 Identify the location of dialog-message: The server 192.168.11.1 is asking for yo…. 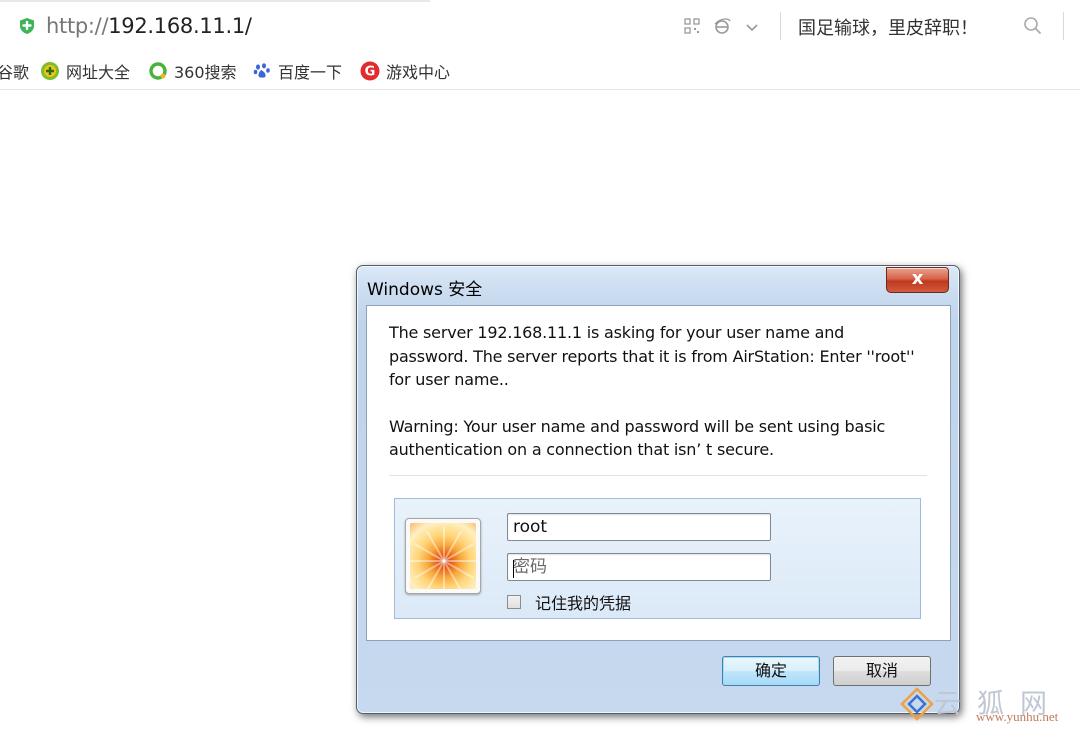
(654, 391).